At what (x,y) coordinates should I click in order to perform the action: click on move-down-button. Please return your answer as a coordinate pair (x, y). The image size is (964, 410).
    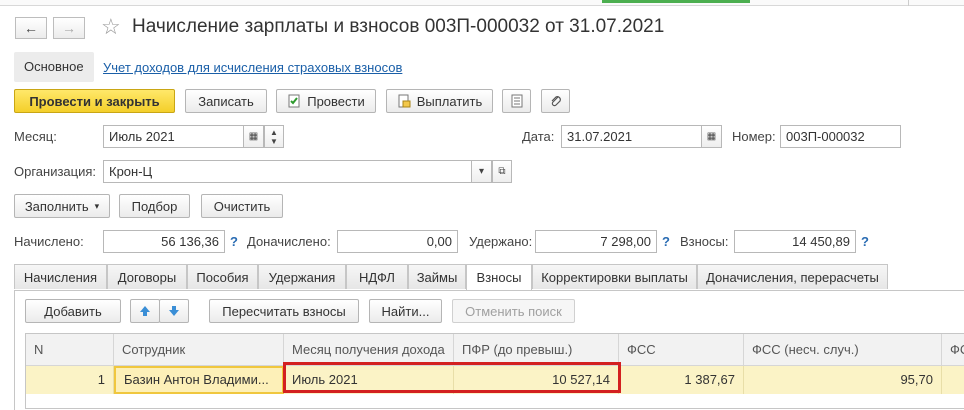
    Looking at the image, I should click on (174, 311).